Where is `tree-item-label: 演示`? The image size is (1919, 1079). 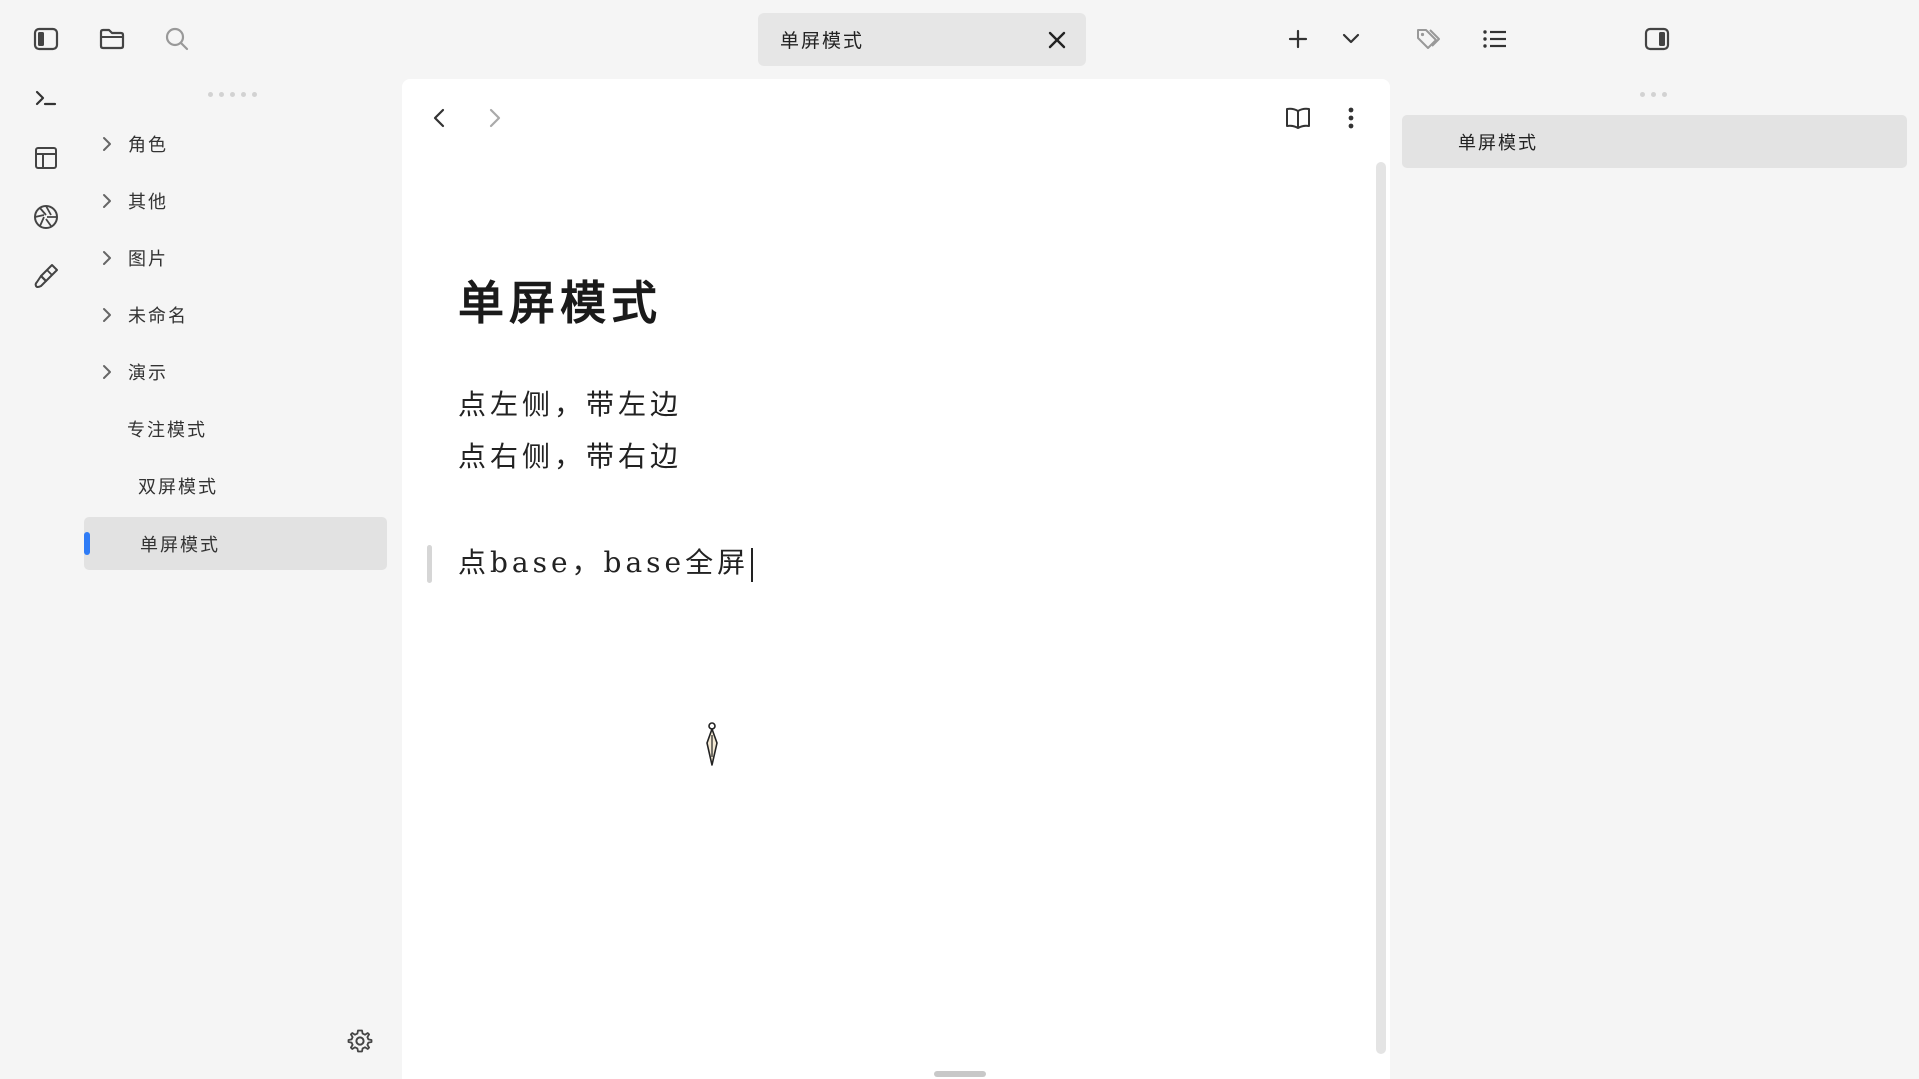
tree-item-label: 演示 is located at coordinates (148, 373).